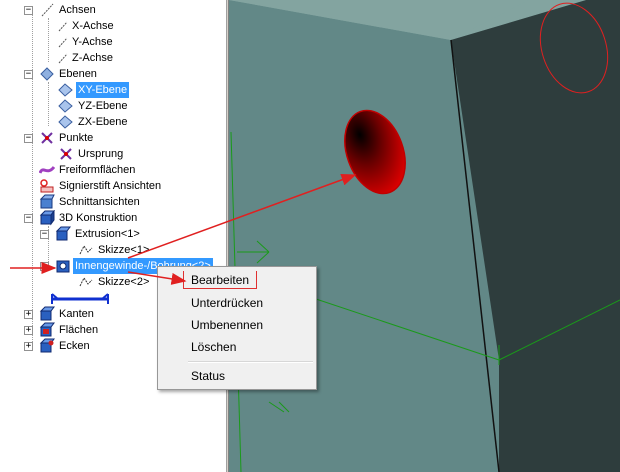 The image size is (620, 472). I want to click on tree-node-x-achse: X-Achse, so click(87, 26).